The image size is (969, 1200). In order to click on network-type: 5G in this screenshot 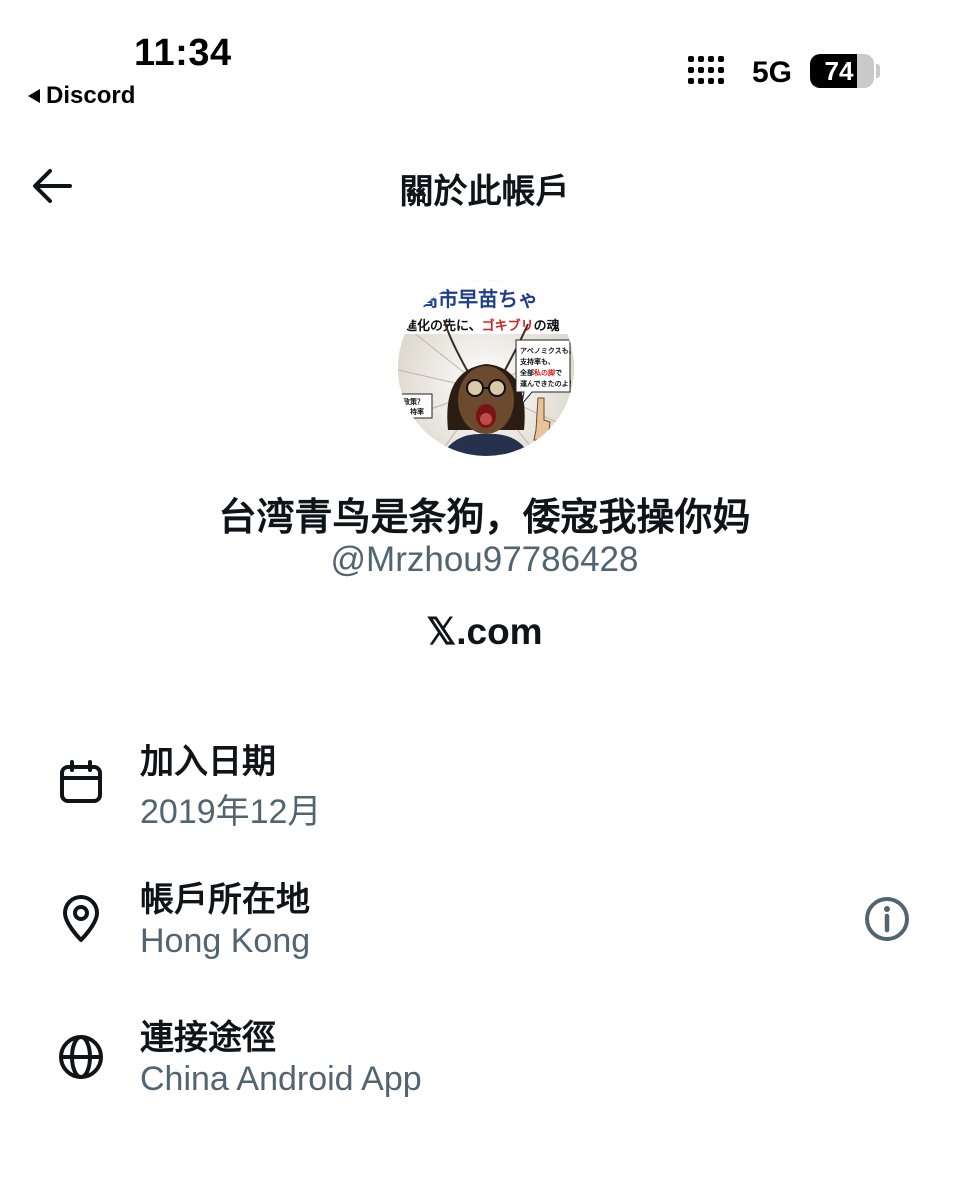, I will do `click(772, 72)`.